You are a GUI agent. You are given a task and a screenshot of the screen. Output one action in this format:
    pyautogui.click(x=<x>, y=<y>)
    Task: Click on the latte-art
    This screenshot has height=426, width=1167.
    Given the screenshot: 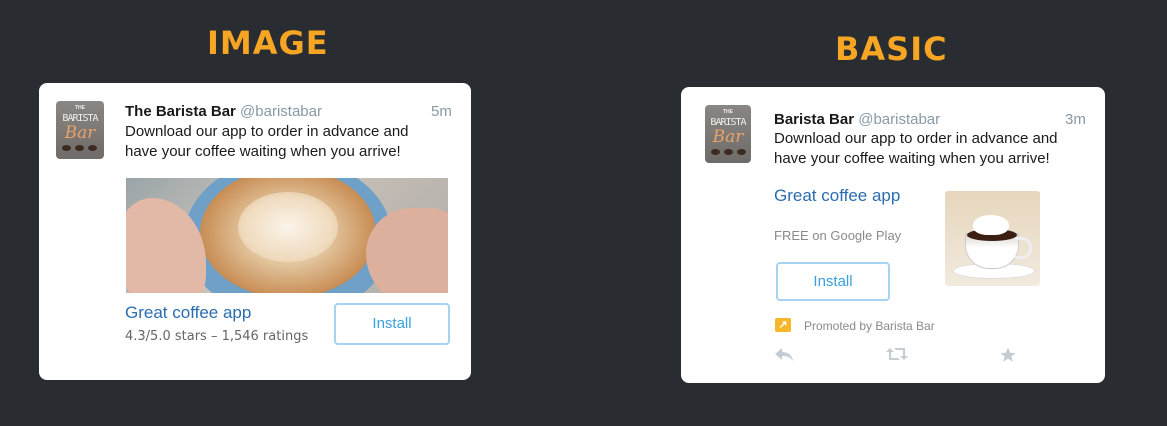 What is the action you would take?
    pyautogui.click(x=288, y=227)
    